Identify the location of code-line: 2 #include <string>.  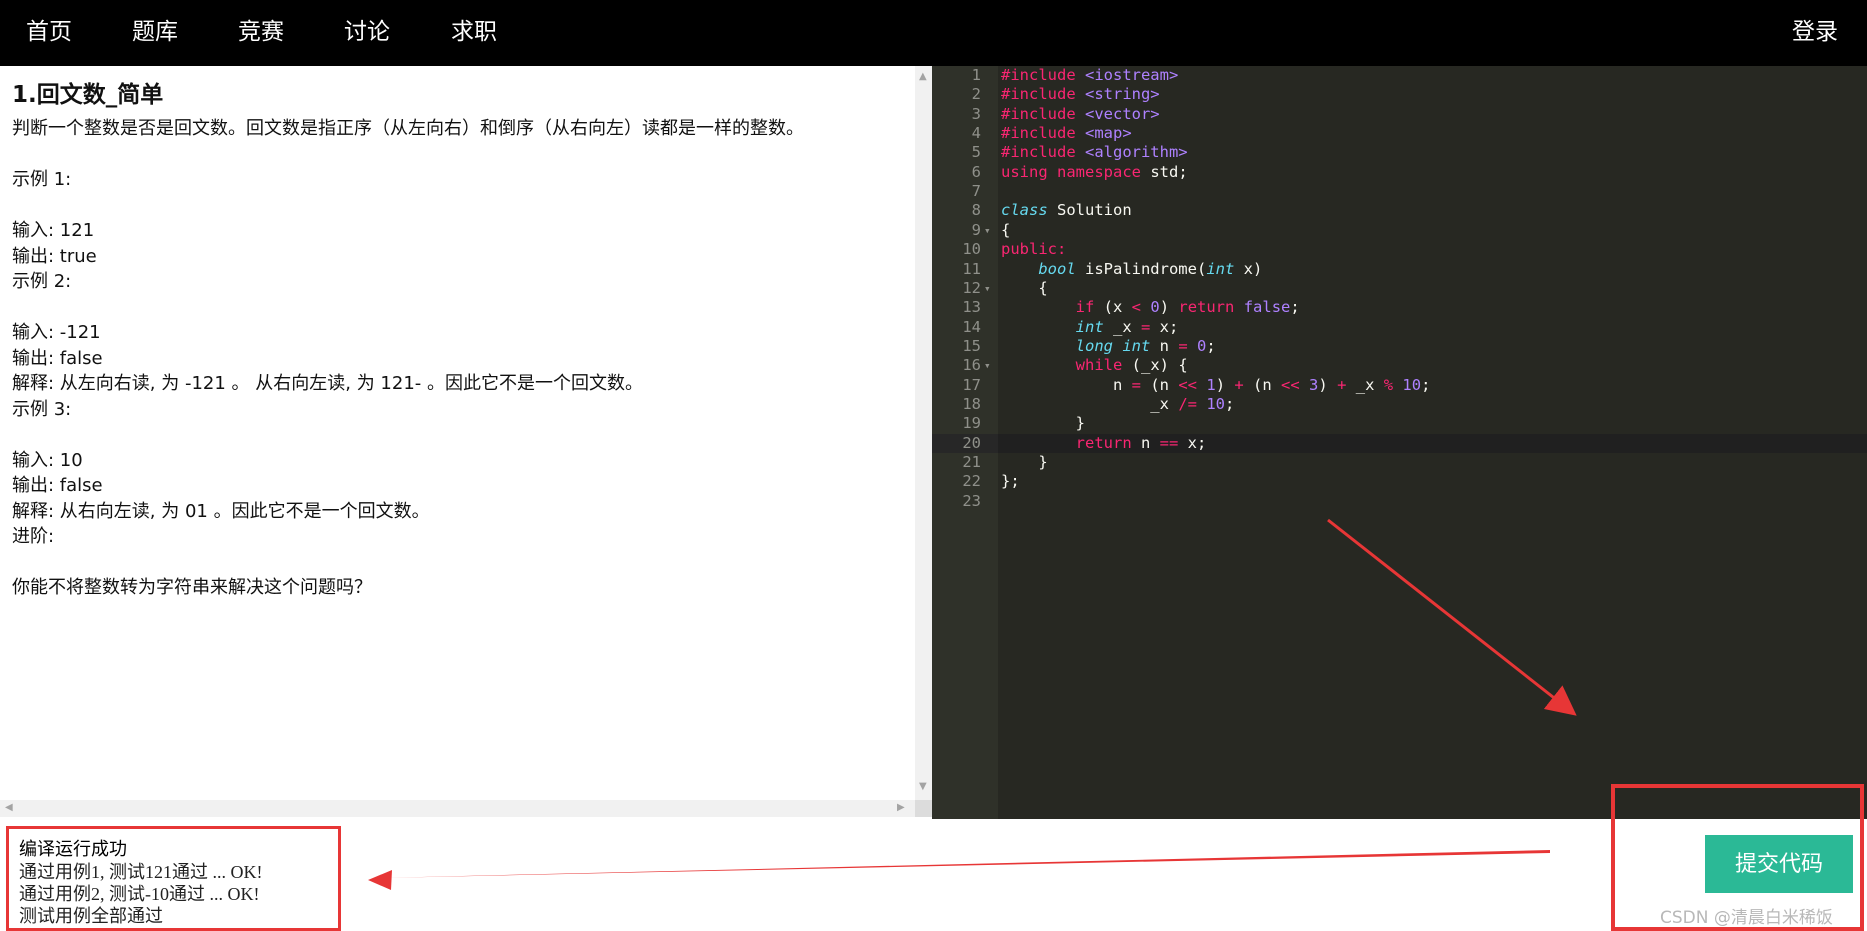
(1399, 94).